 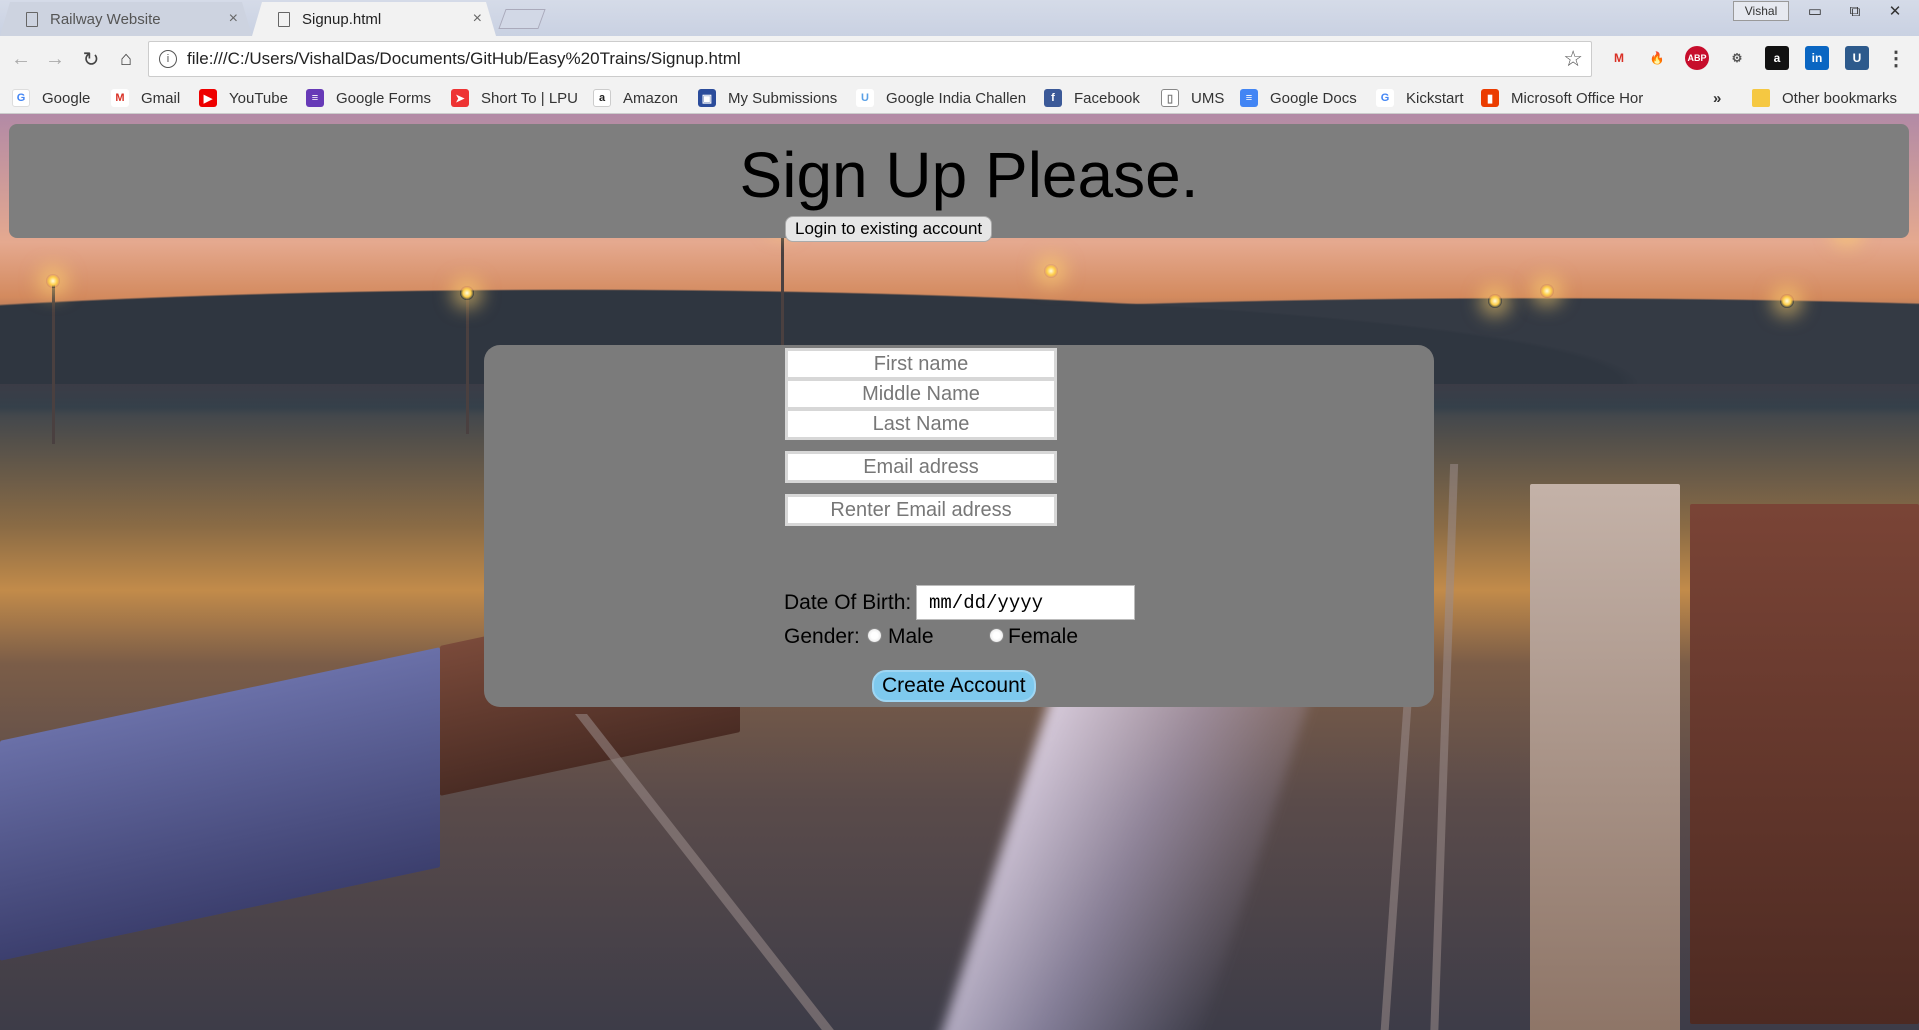 What do you see at coordinates (208, 98) in the screenshot?
I see `youtube-icon: ▶` at bounding box center [208, 98].